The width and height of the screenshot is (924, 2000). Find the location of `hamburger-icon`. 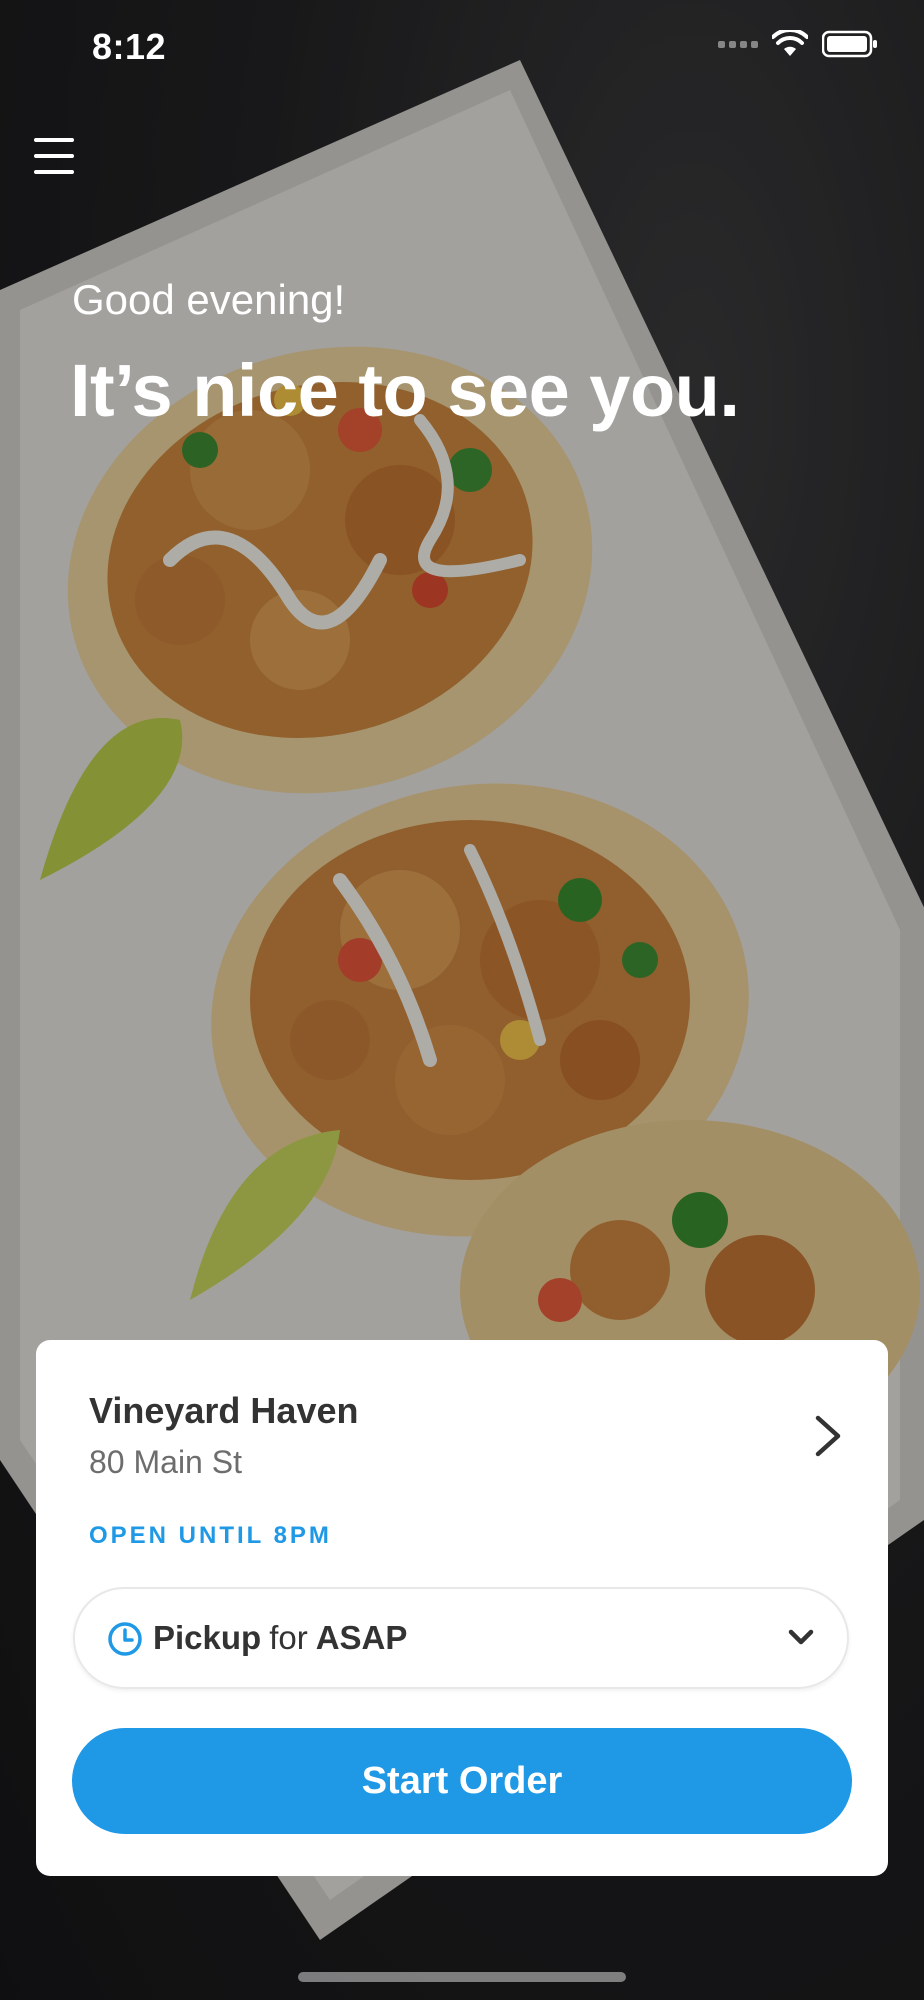

hamburger-icon is located at coordinates (54, 156).